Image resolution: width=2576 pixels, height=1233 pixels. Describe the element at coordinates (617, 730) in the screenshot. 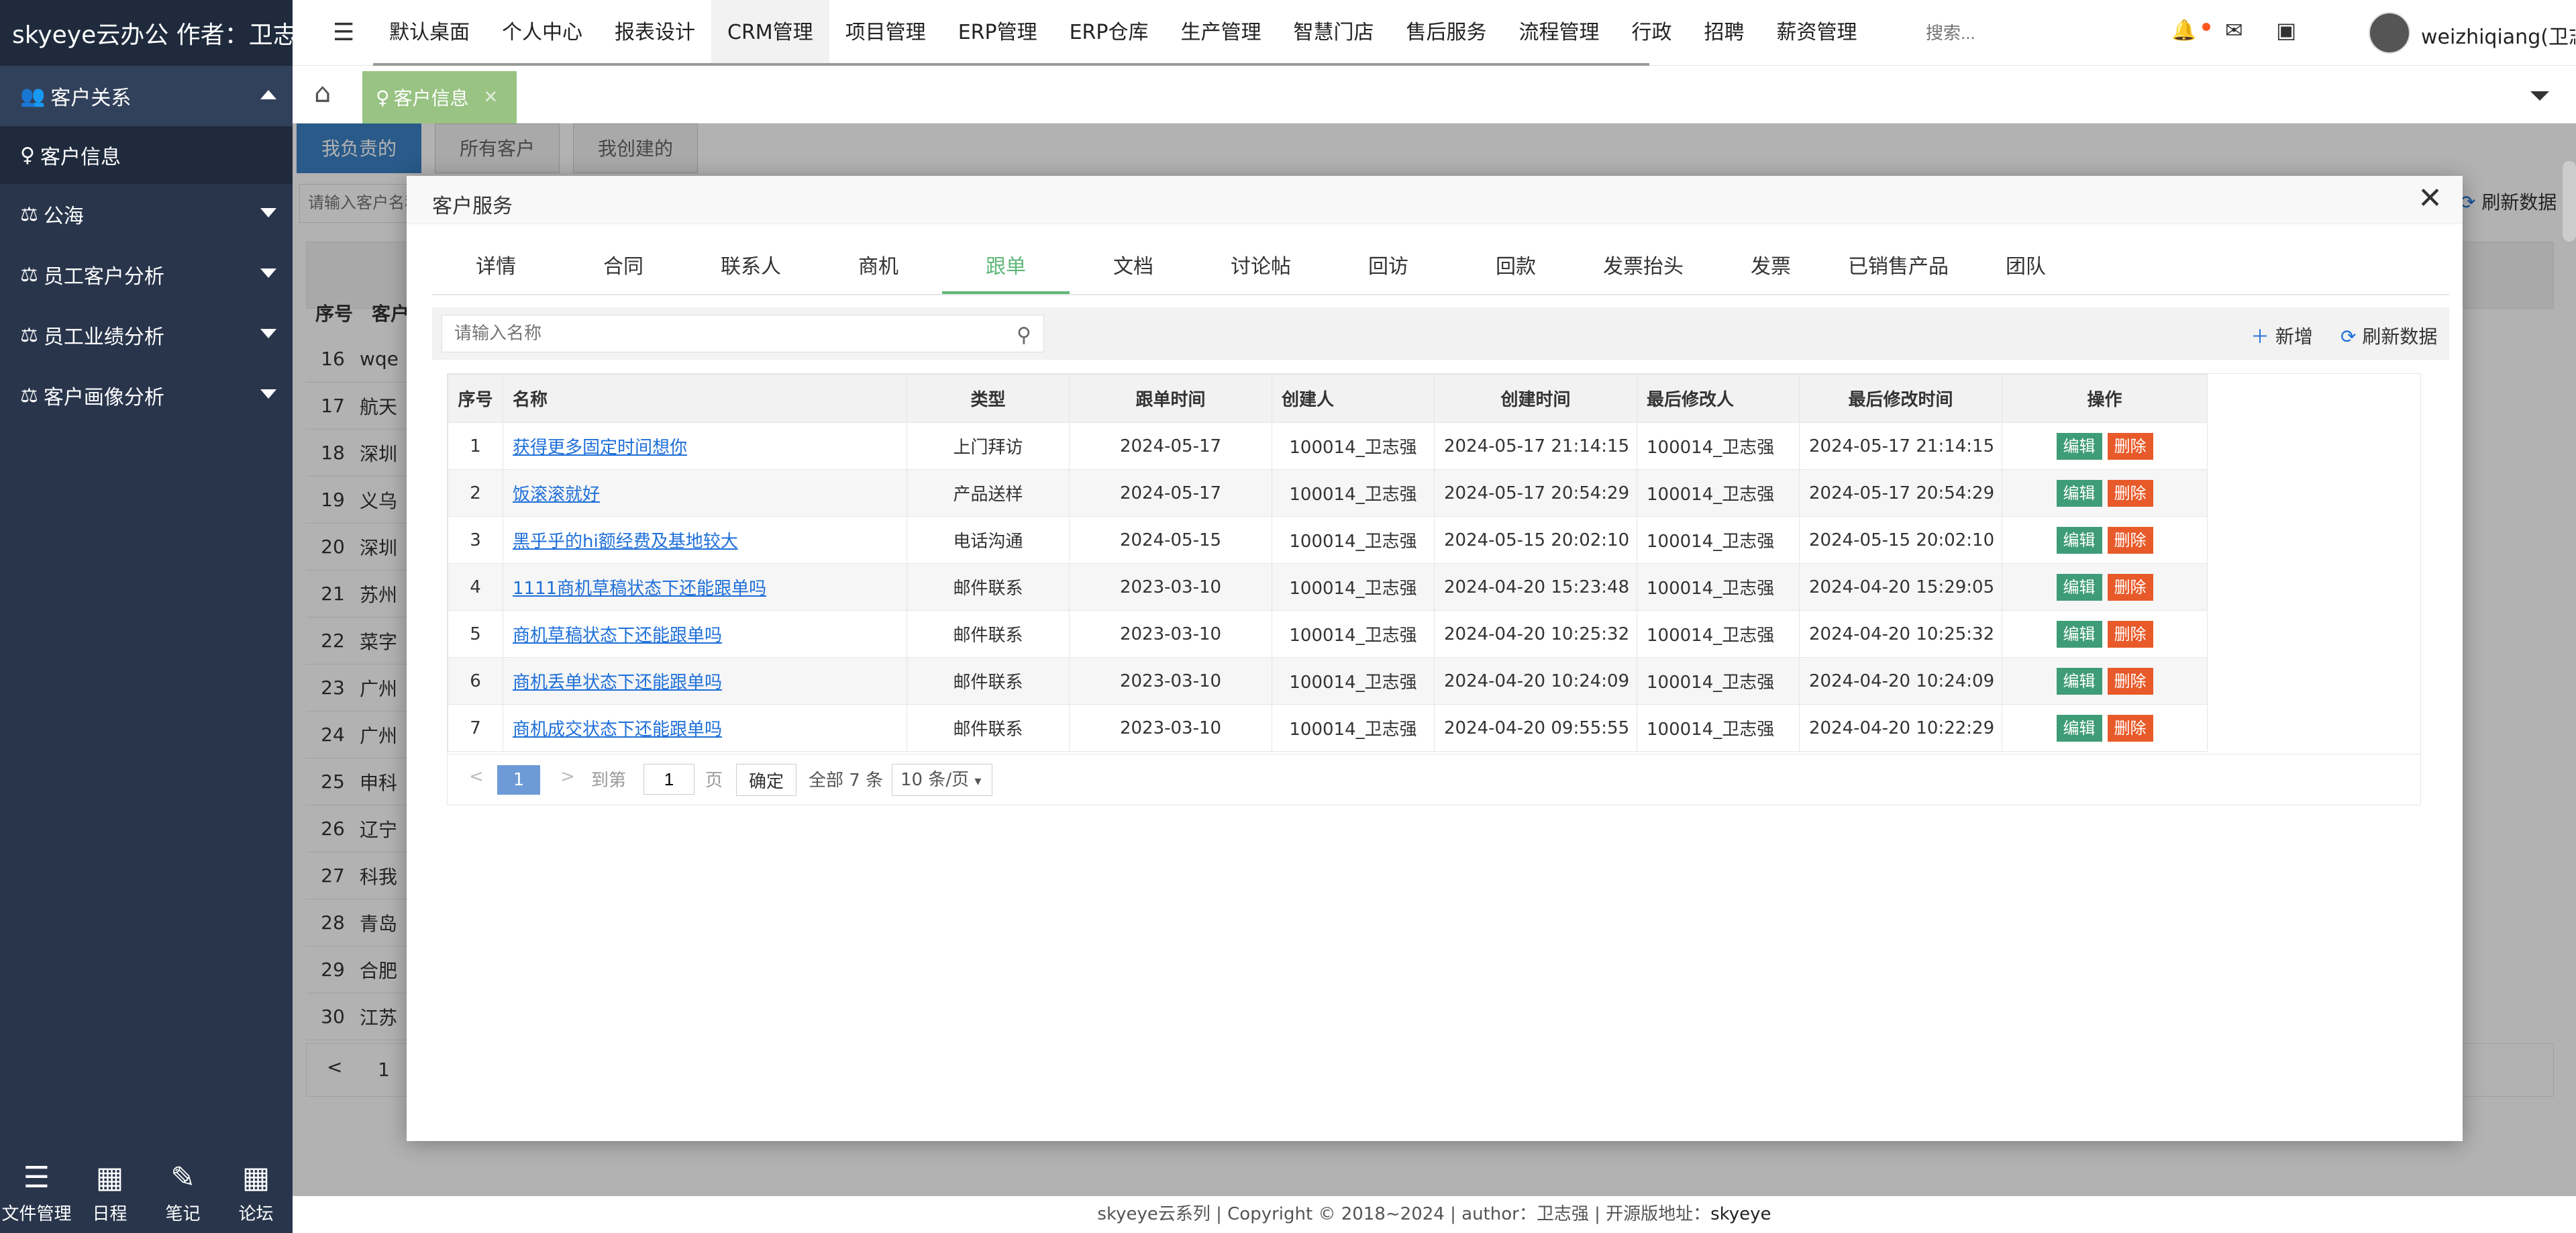

I see `follow-up-name-link: 商机成交状态下还能跟单吗` at that location.